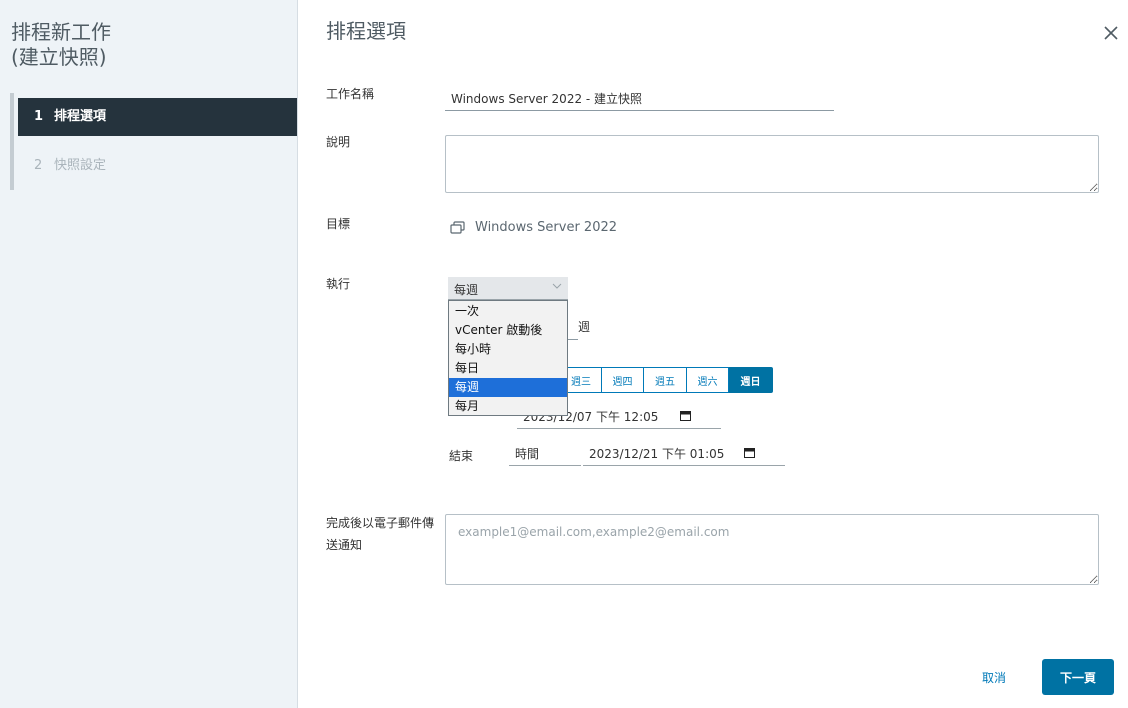 This screenshot has width=1128, height=708. What do you see at coordinates (39, 116) in the screenshot?
I see `step-number: 1` at bounding box center [39, 116].